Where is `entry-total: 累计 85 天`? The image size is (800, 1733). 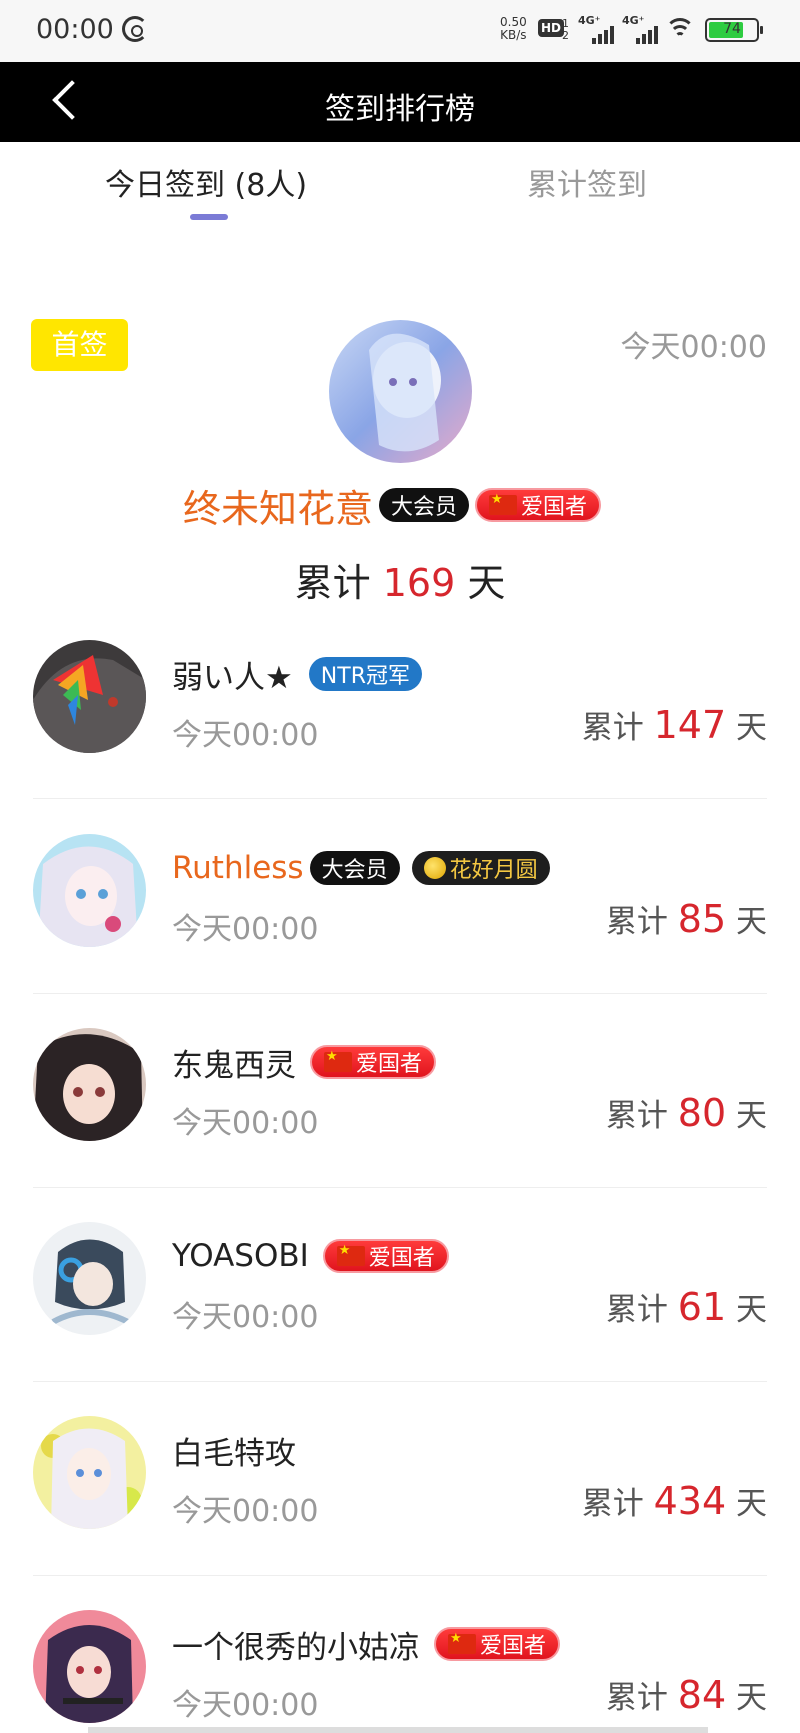
entry-total: 累计 85 天 is located at coordinates (686, 918).